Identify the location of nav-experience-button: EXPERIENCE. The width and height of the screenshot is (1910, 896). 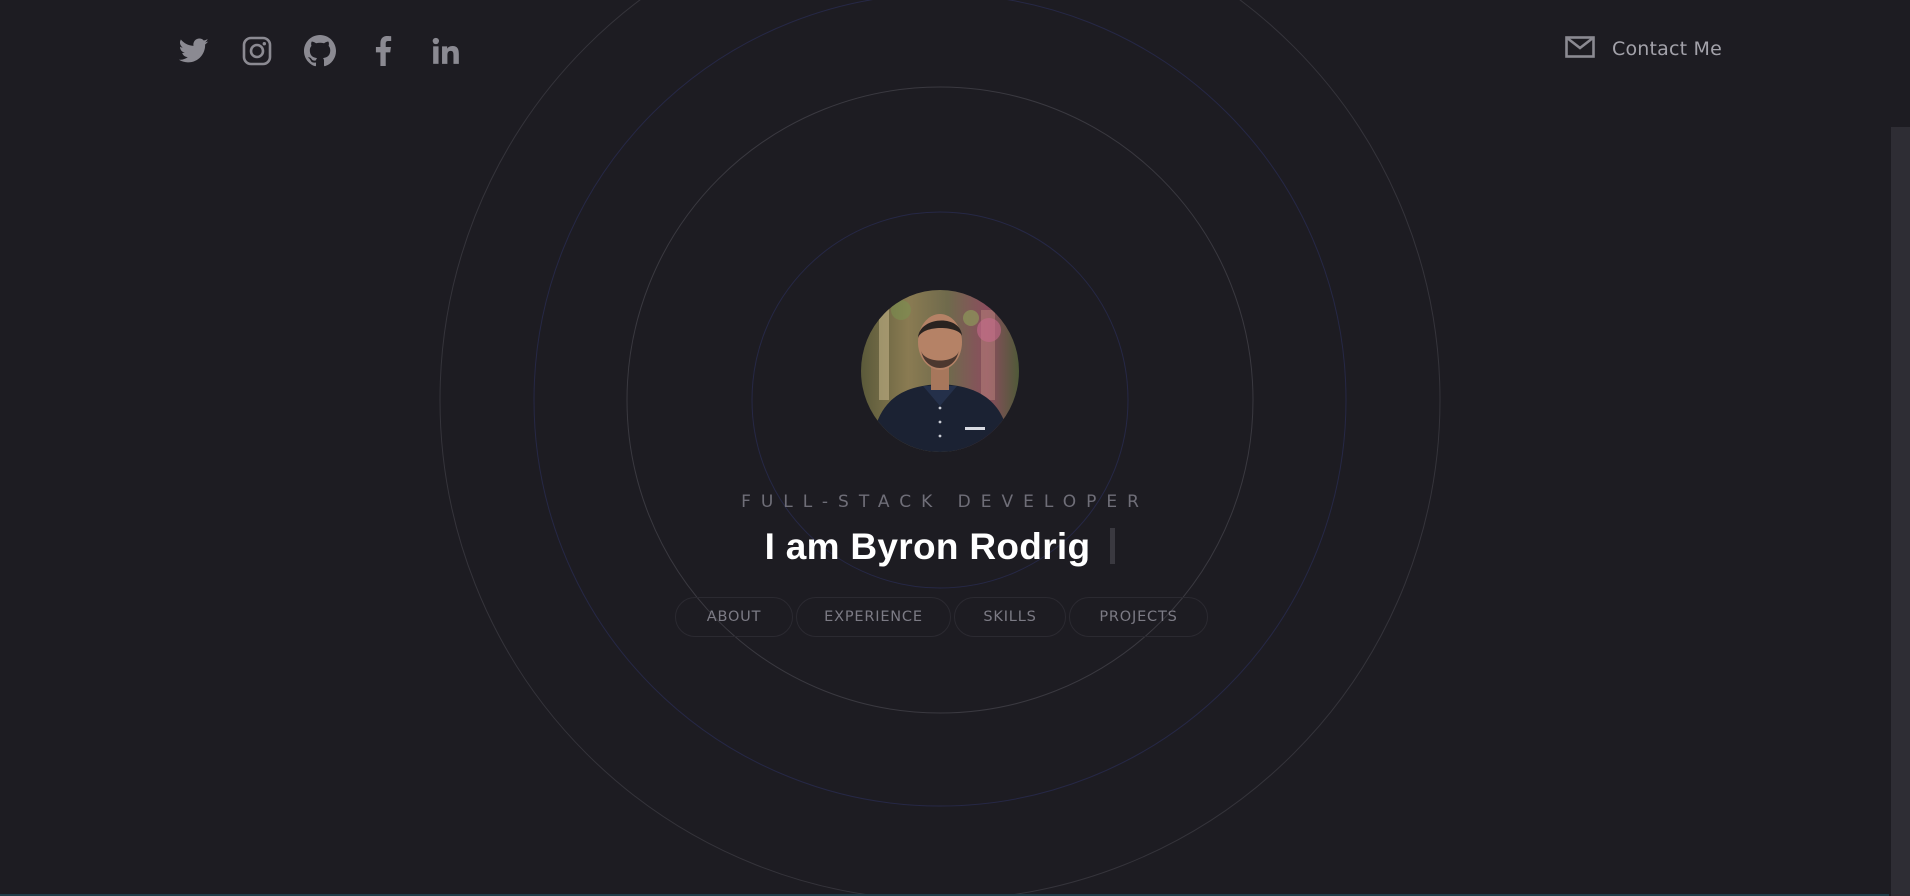
(873, 617).